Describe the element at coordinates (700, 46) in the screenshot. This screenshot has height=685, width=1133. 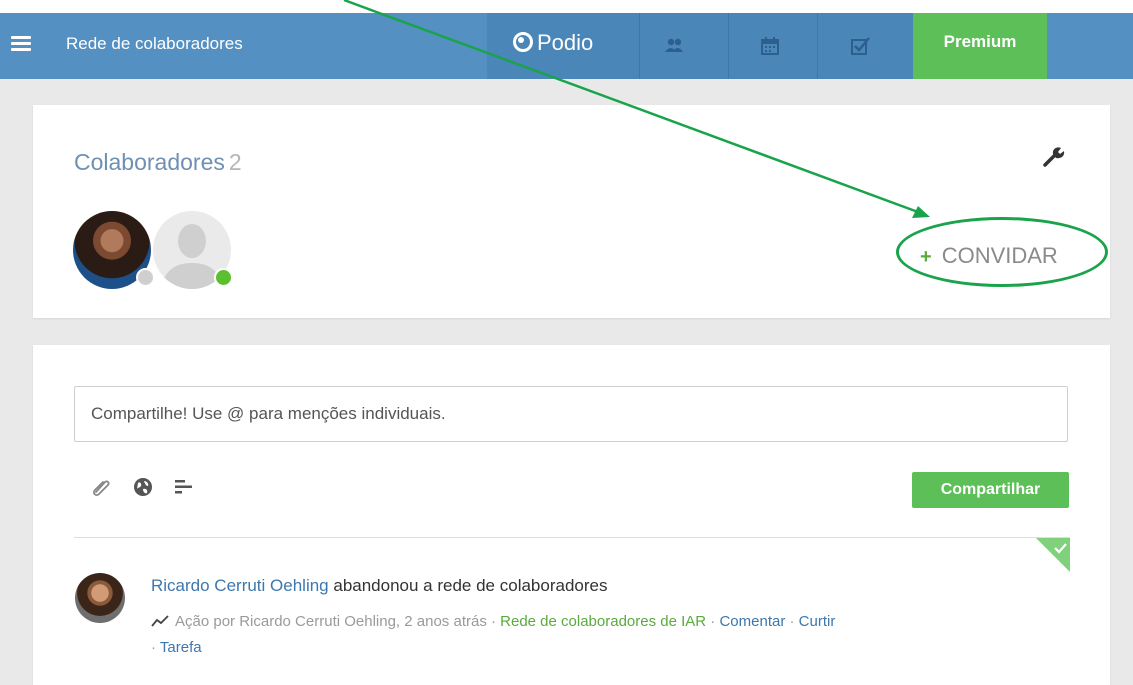
I see `nav-center-section: Podio` at that location.